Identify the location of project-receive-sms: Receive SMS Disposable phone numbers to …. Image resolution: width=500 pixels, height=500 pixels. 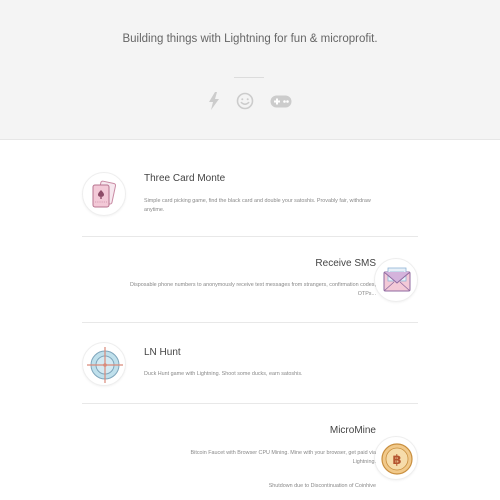
(250, 285).